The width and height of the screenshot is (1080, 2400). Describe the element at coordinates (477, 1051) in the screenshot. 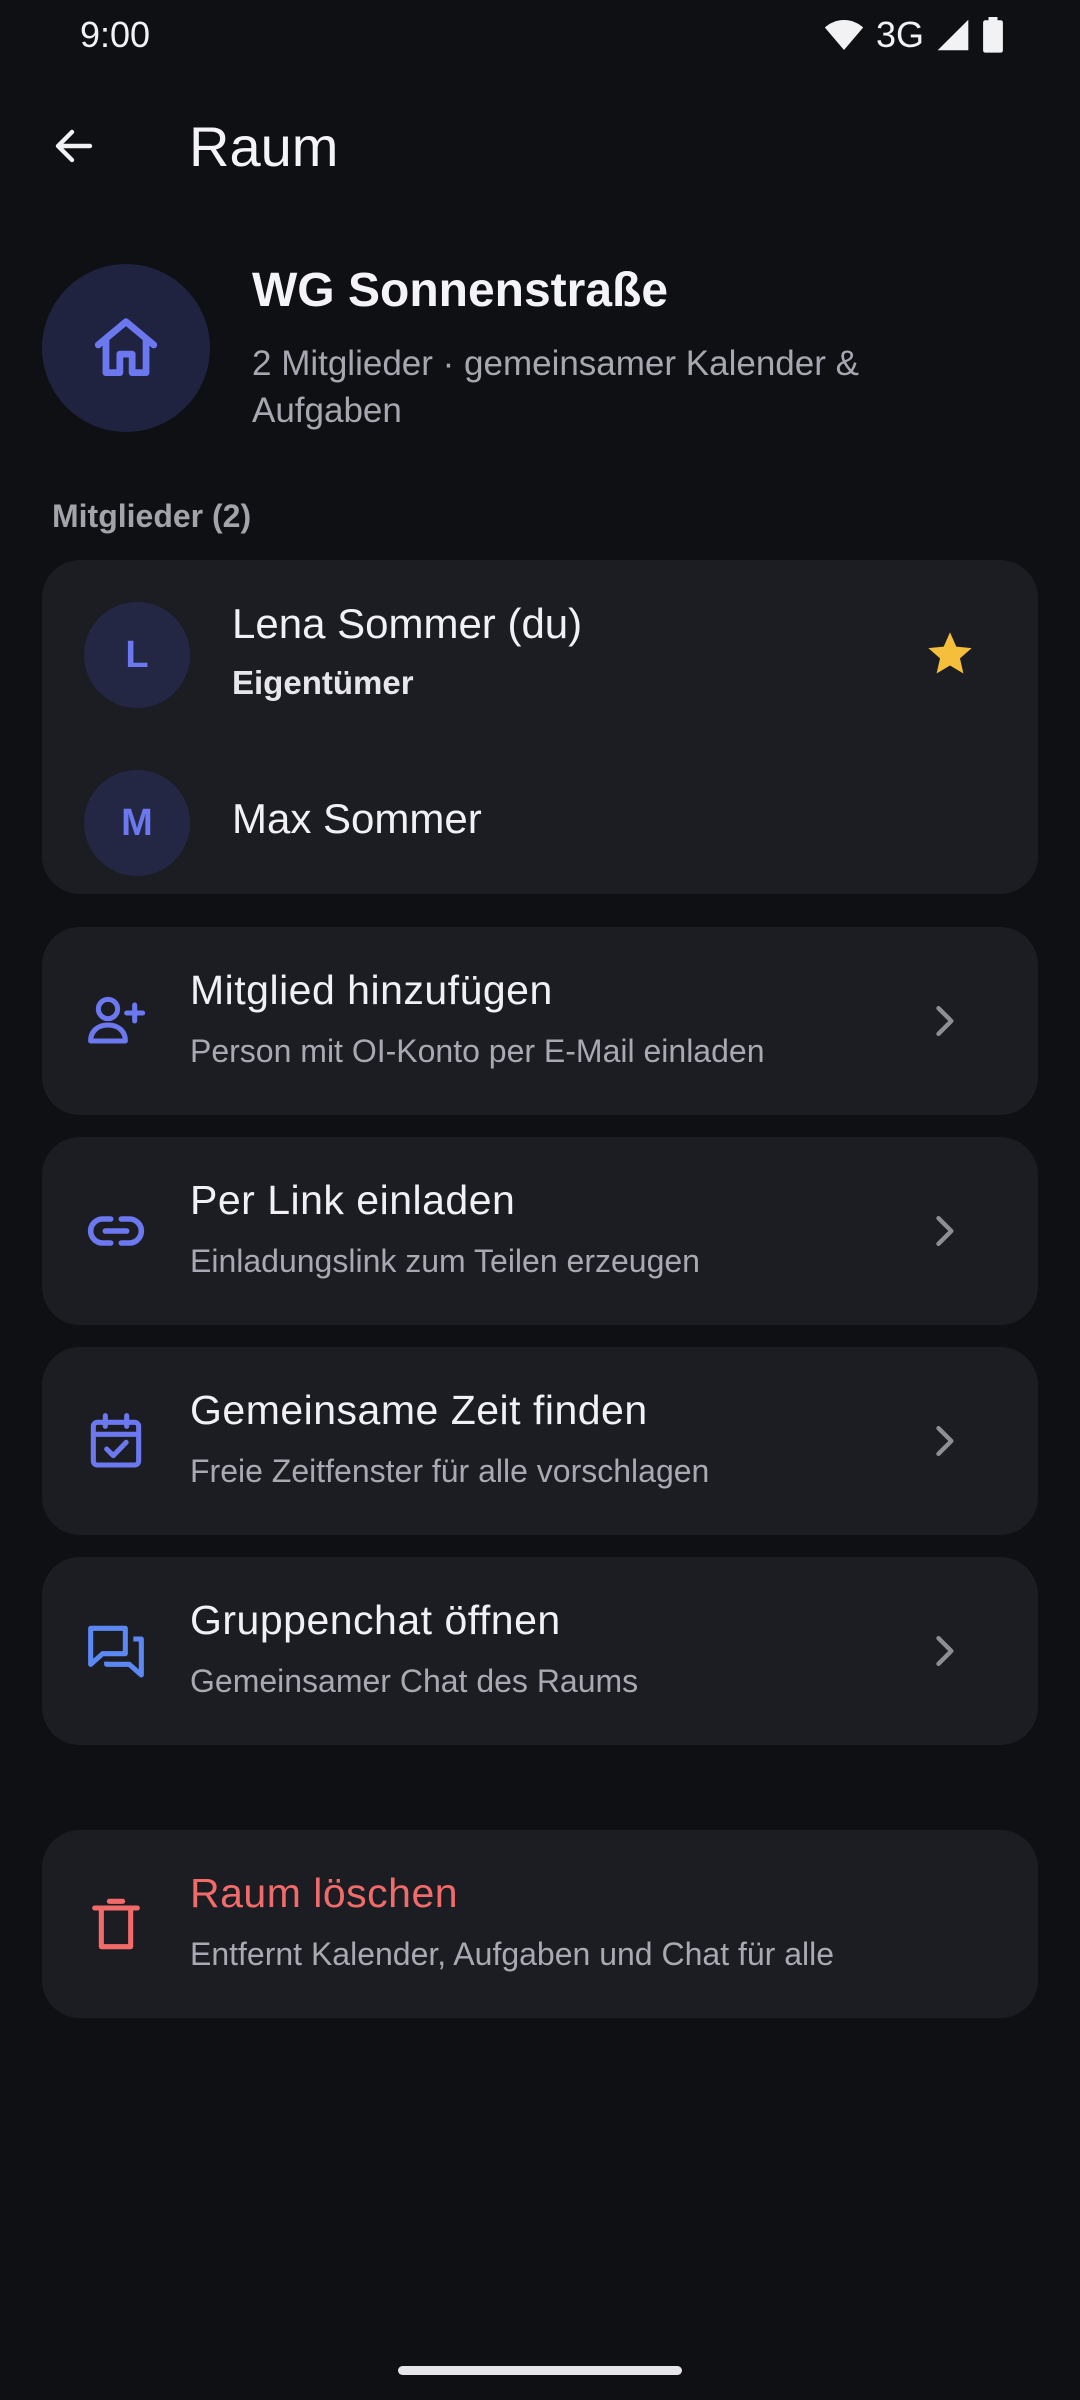

I see `action-subtitle: Person mit OI-Konto per E-Mail einladen` at that location.